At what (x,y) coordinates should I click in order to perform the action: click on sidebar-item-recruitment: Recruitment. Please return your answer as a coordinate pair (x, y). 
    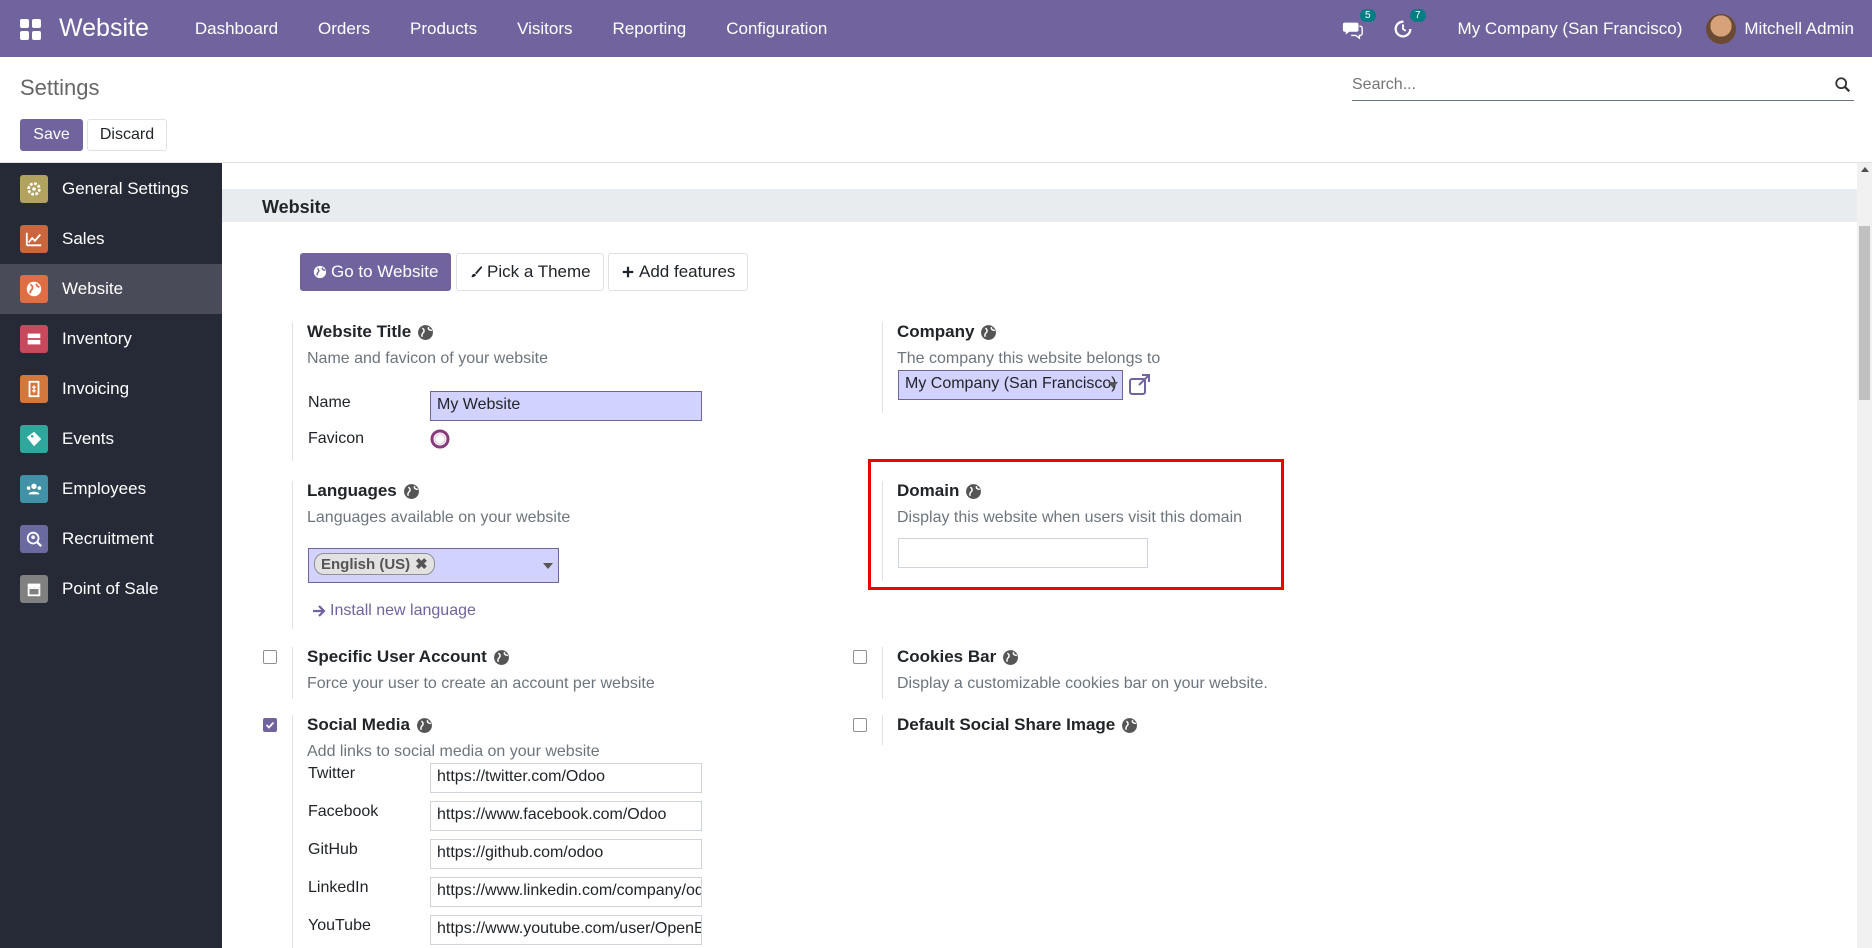
    Looking at the image, I should click on (111, 539).